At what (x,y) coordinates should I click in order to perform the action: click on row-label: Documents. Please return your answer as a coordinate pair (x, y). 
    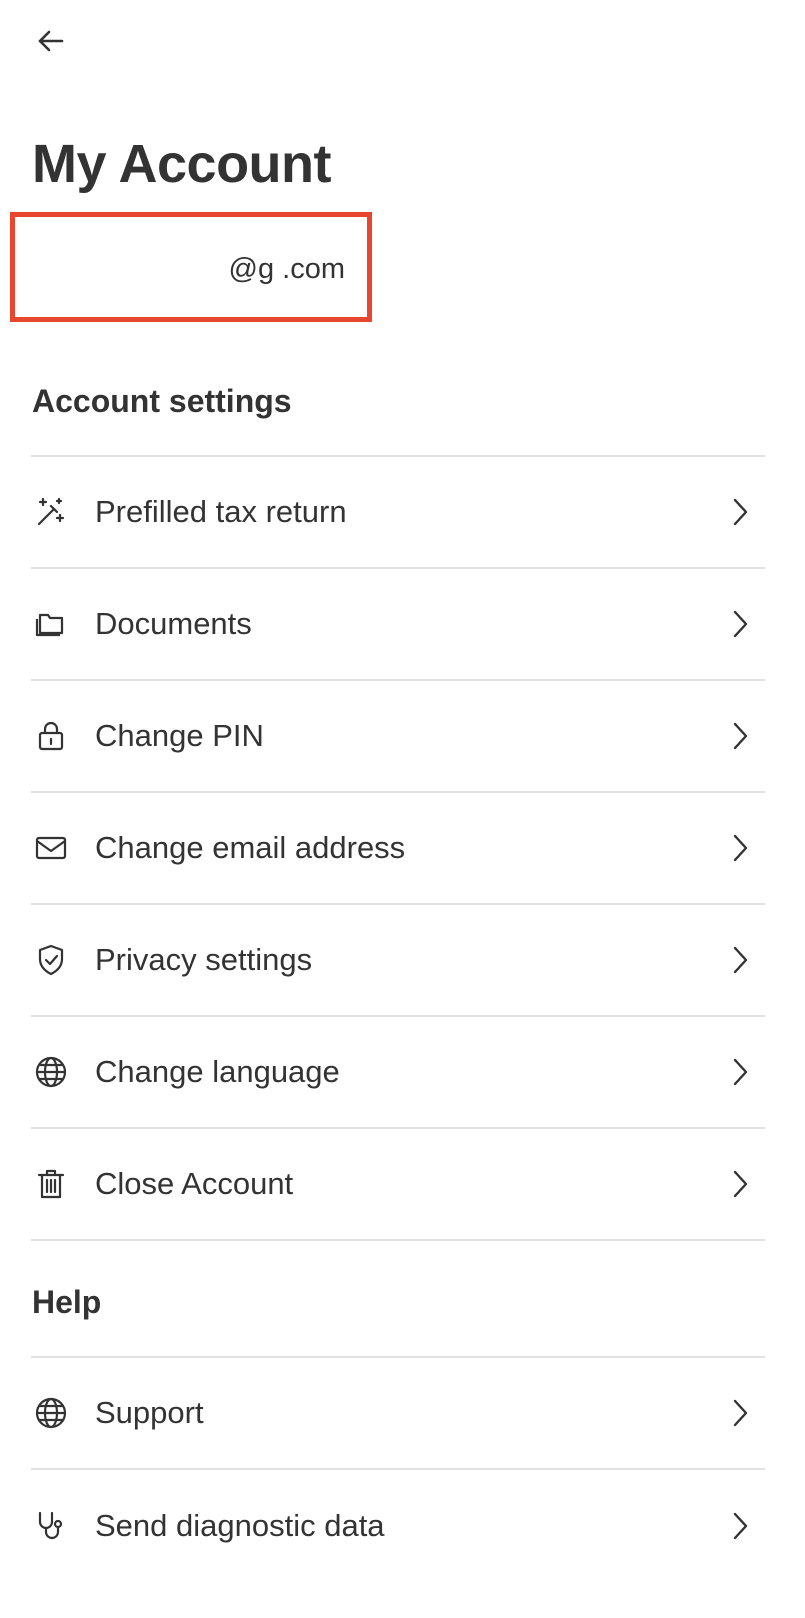
    Looking at the image, I should click on (173, 623).